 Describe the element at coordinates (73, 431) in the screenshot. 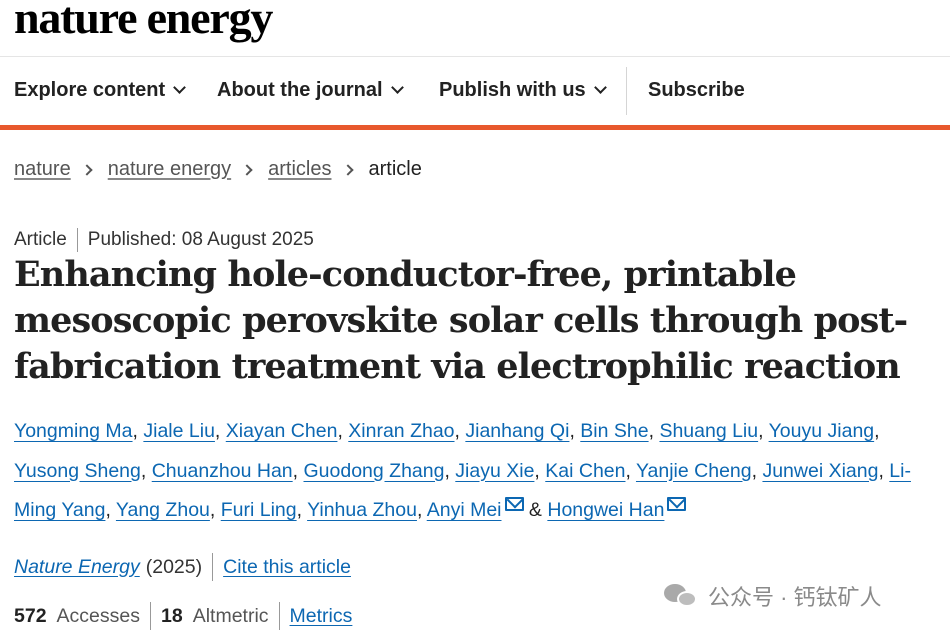

I see `author-link: Yongming Ma` at that location.